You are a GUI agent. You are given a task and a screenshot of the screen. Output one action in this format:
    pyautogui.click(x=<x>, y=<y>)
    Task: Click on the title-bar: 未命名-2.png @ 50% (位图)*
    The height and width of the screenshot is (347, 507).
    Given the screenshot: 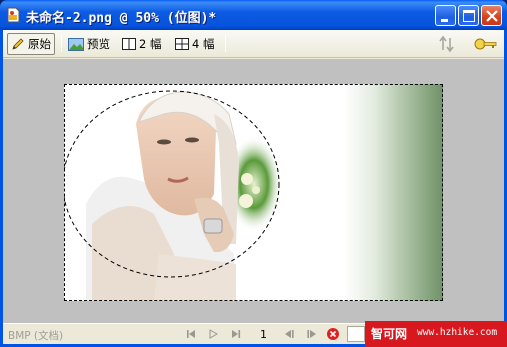 What is the action you would take?
    pyautogui.click(x=253, y=15)
    